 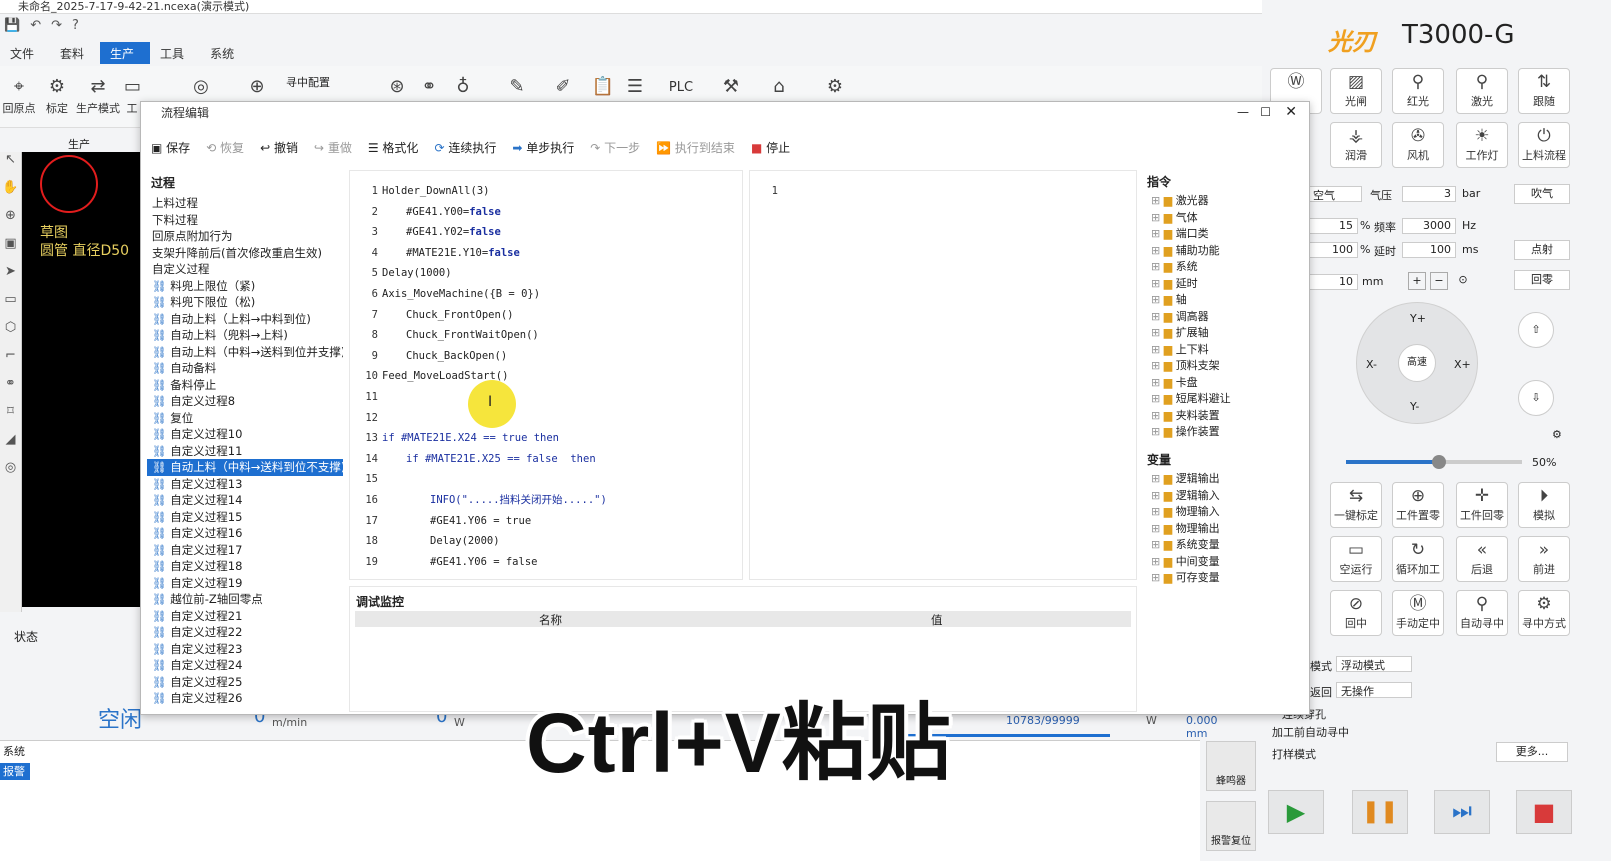 I want to click on start-button: ▶, so click(x=1296, y=812).